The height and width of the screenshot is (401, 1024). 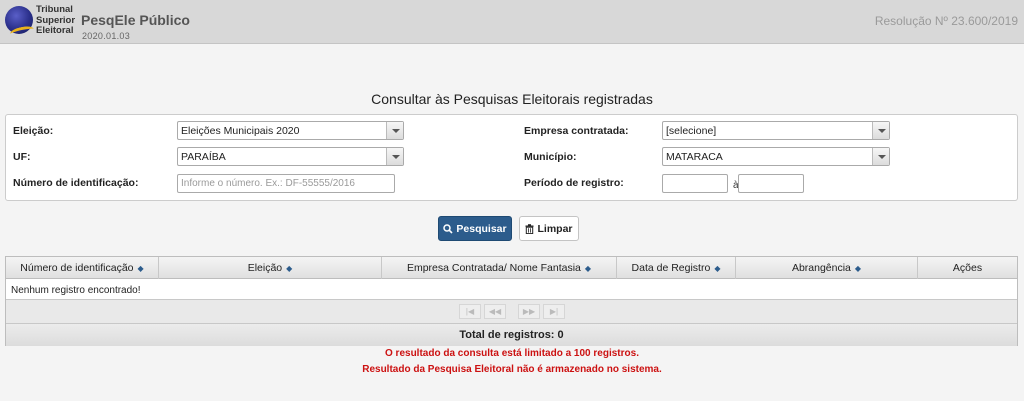 What do you see at coordinates (821, 268) in the screenshot?
I see `column-header-label: Abrangência` at bounding box center [821, 268].